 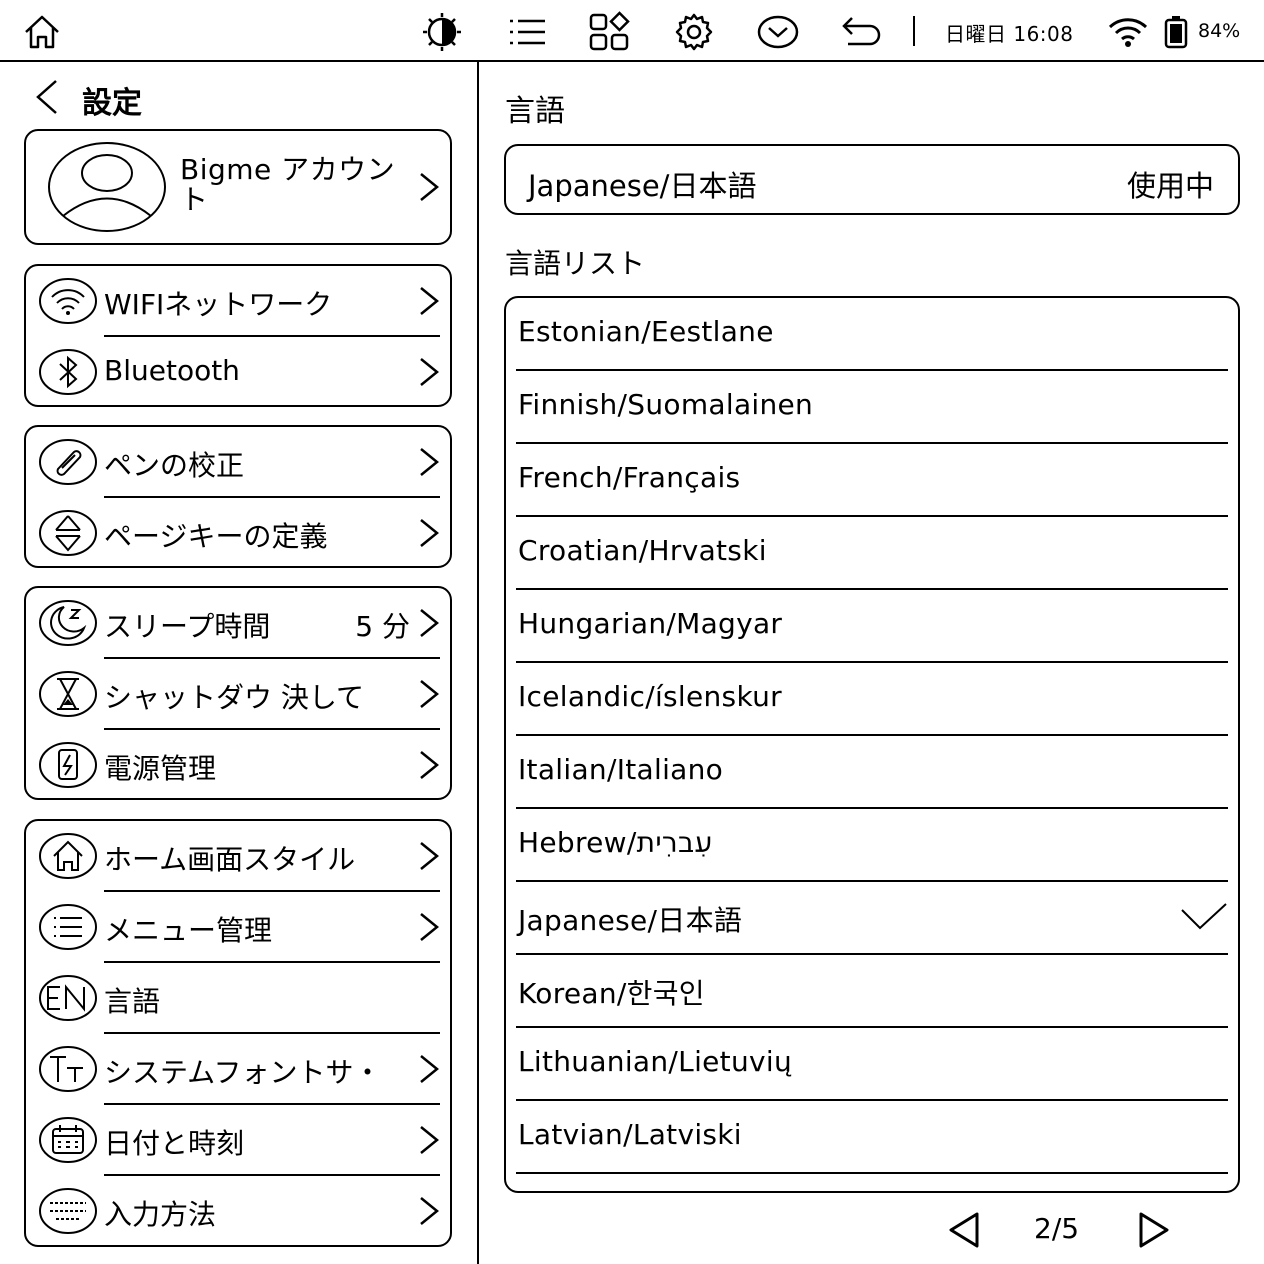 What do you see at coordinates (872, 991) in the screenshot?
I see `language-item: Korean/한국인` at bounding box center [872, 991].